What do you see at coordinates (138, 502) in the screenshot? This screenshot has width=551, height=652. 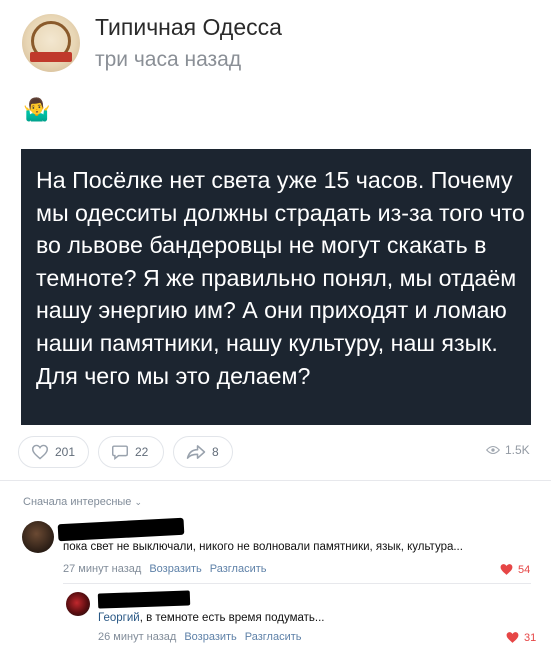 I see `chevron-down-icon: ⌄` at bounding box center [138, 502].